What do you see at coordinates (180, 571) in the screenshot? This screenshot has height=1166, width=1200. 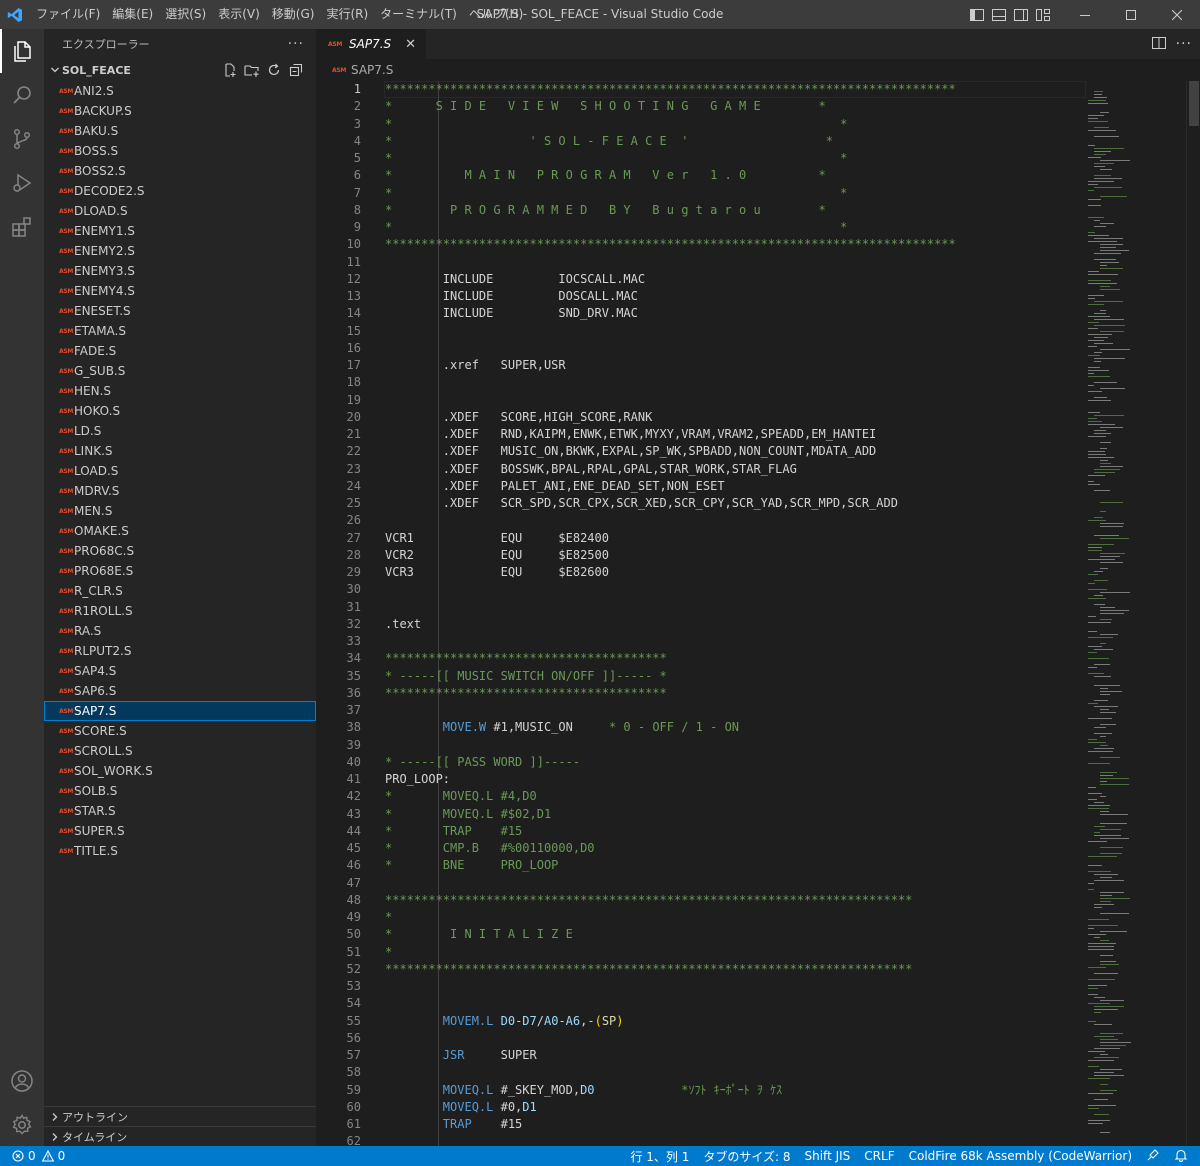 I see `file-item: ASM PRO68E.S` at bounding box center [180, 571].